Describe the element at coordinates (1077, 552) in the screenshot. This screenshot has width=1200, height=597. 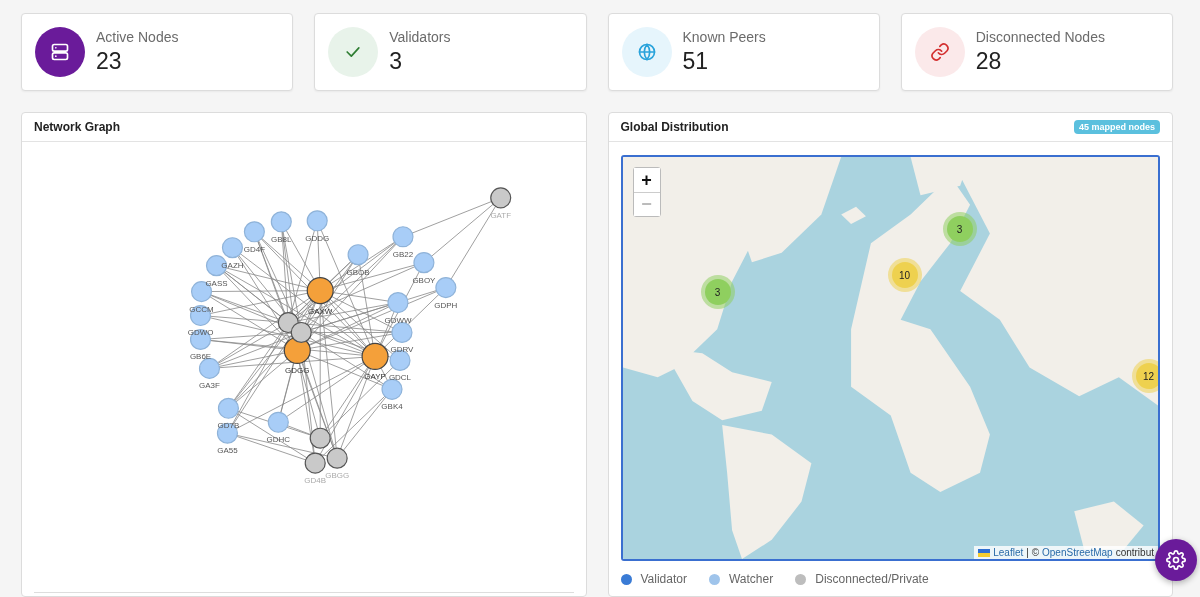
I see `openstreetmap-link: OpenStreetMap` at that location.